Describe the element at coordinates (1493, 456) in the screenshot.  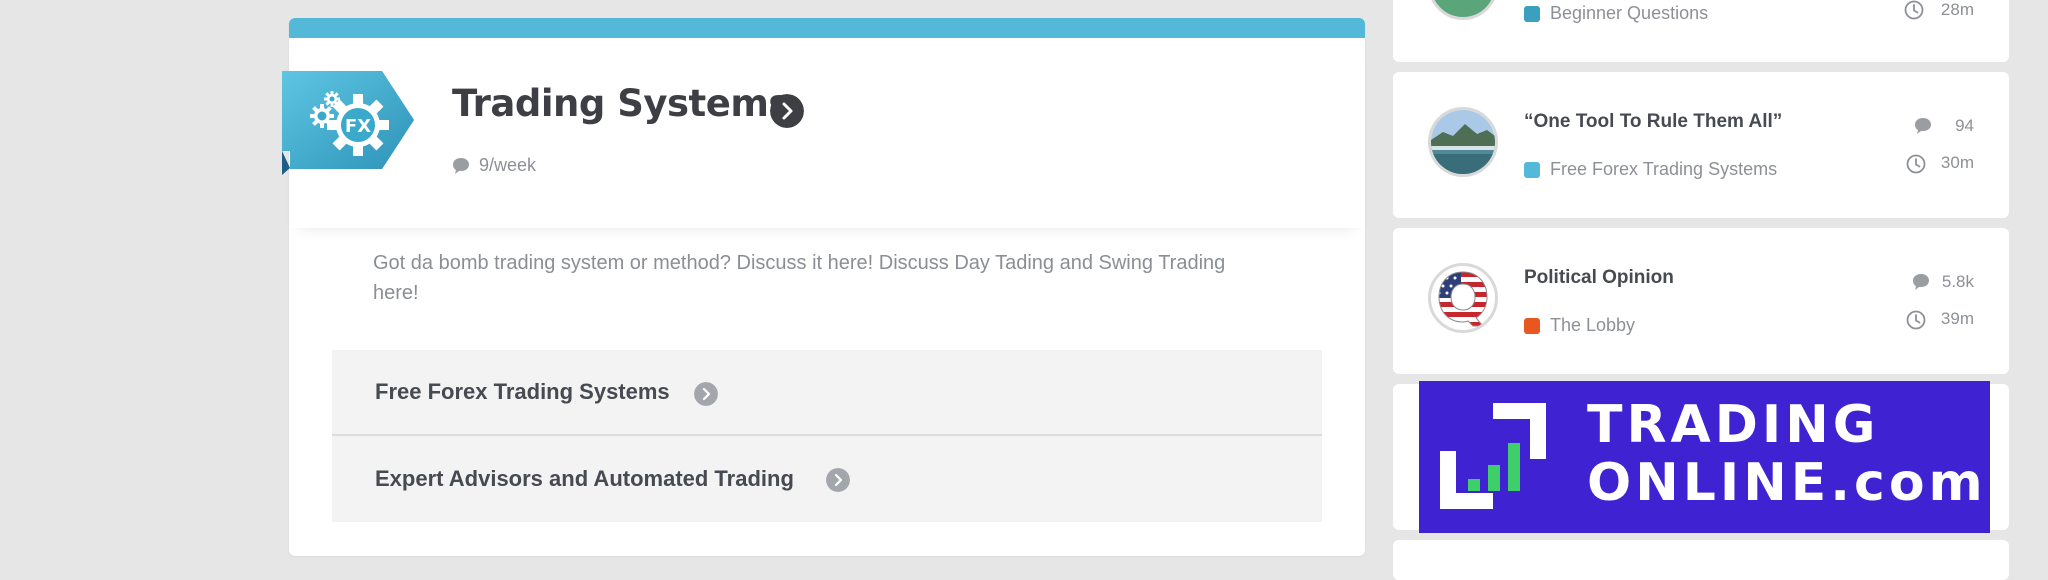
I see `trading-online-logo-icon` at that location.